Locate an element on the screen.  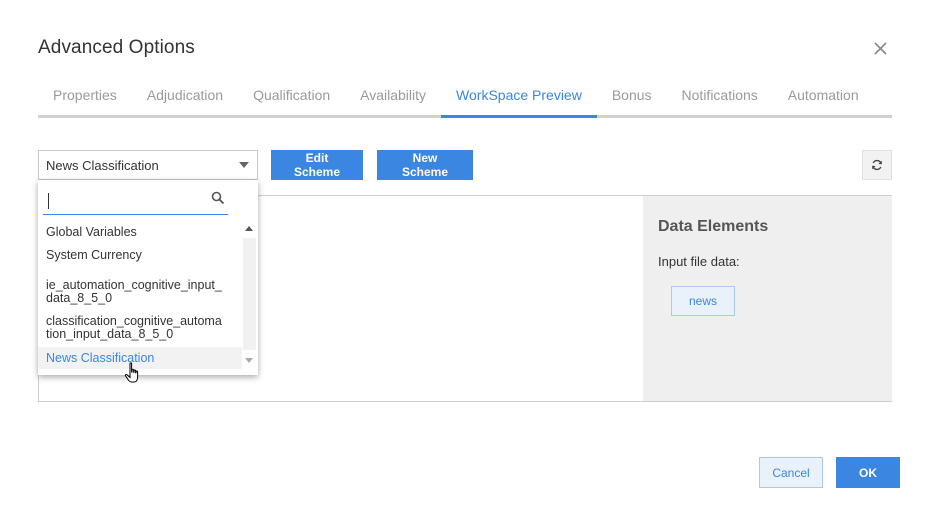
dialog-title: Advanced Options is located at coordinates (116, 47).